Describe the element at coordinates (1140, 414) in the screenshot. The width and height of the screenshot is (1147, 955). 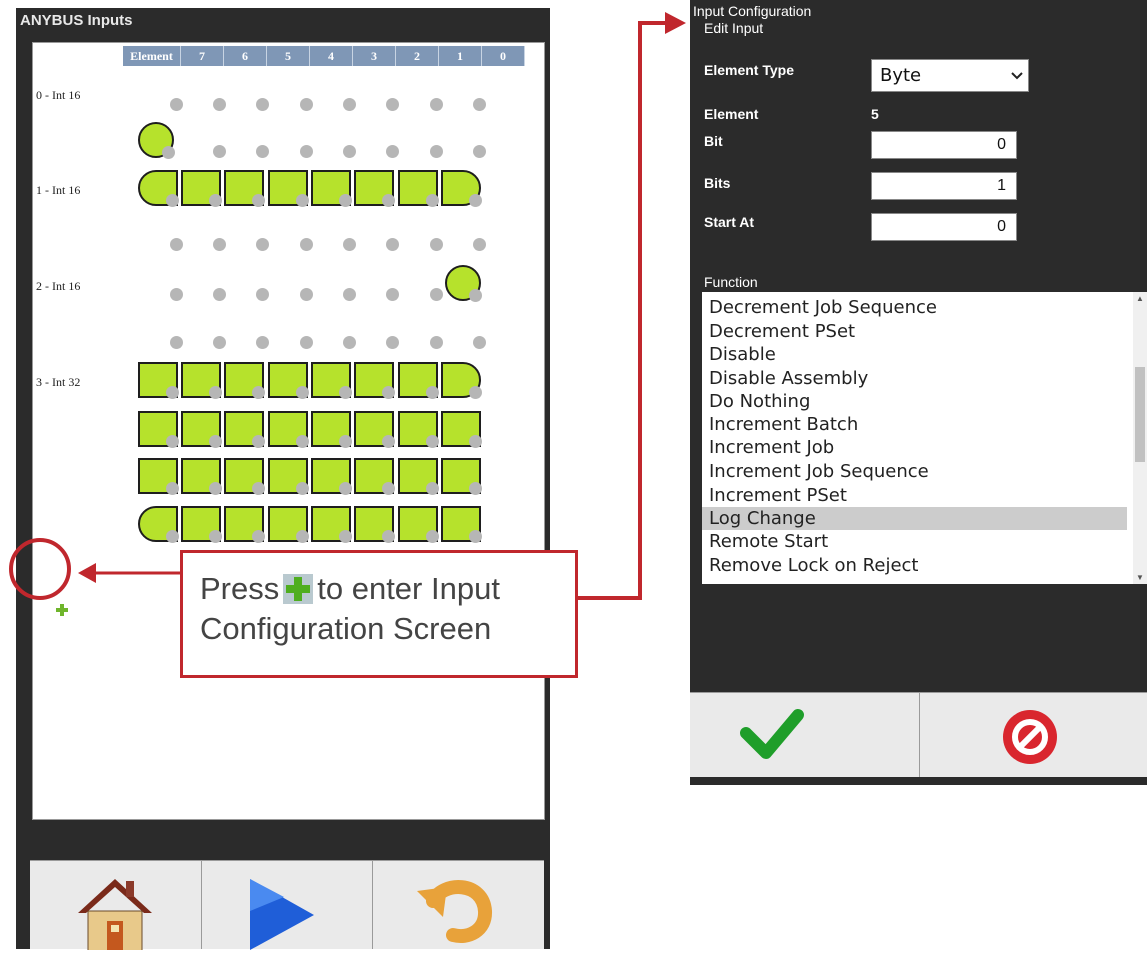
I see `scrollbar-thumb` at that location.